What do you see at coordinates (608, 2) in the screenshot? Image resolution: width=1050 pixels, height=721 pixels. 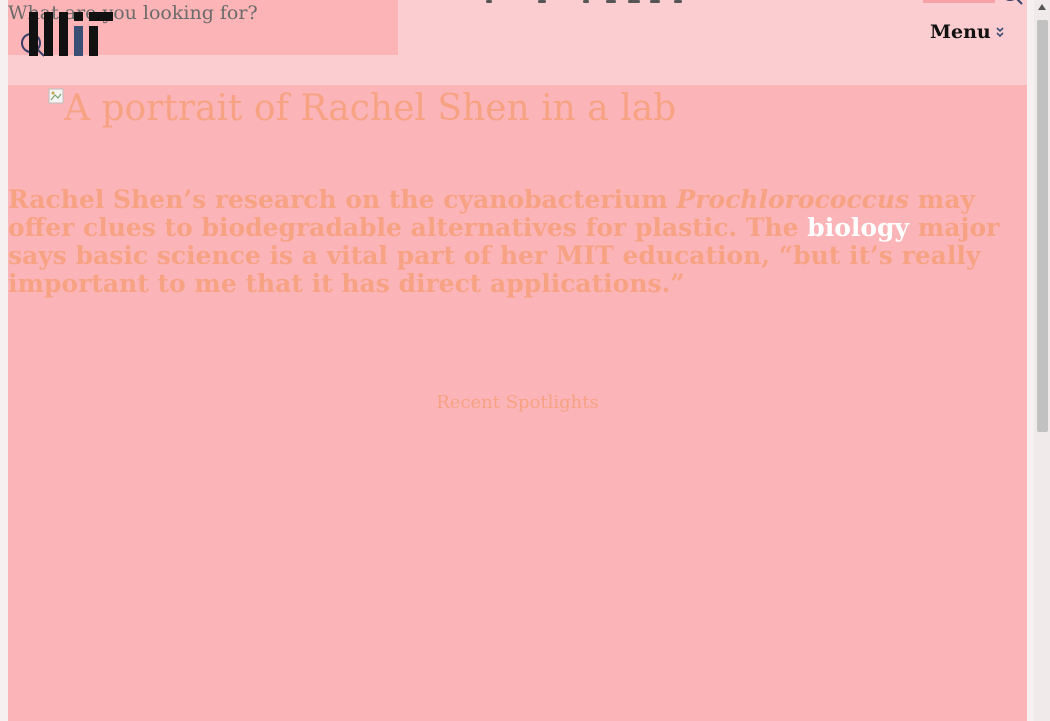 I see `clipped-top-nav` at bounding box center [608, 2].